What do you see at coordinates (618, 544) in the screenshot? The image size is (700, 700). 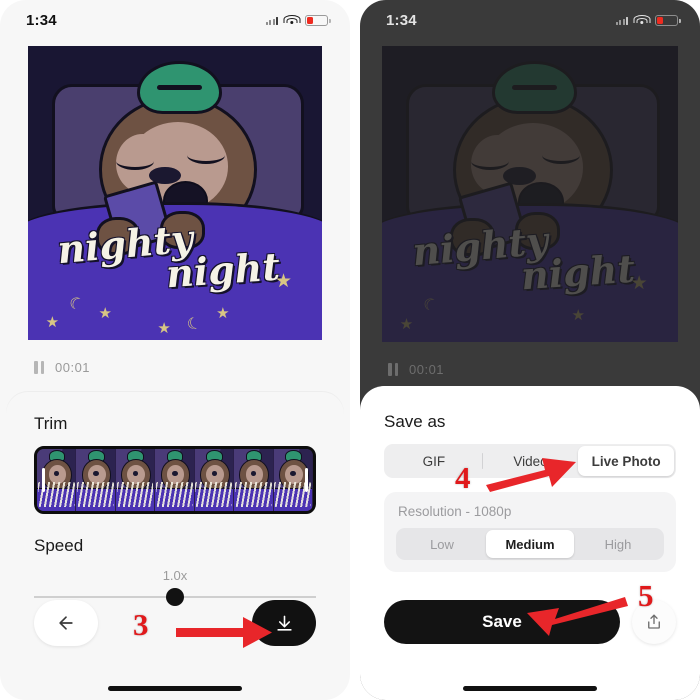 I see `segment-high: High` at bounding box center [618, 544].